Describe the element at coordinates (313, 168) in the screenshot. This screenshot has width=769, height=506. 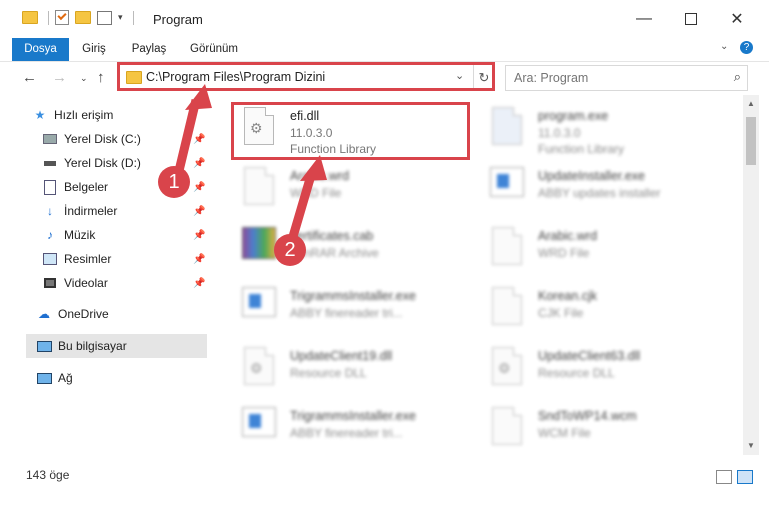
I see `arrow-2-head` at that location.